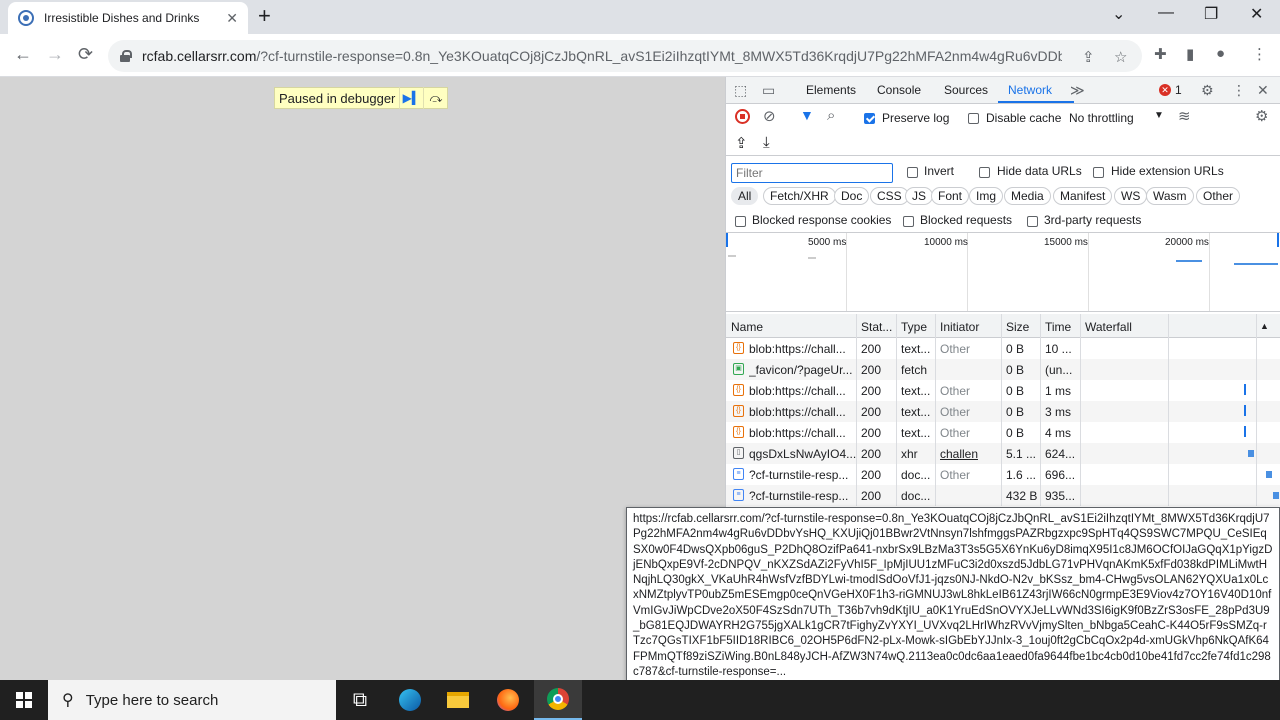 This screenshot has width=1280, height=720. I want to click on disable-cache-checkbox, so click(973, 118).